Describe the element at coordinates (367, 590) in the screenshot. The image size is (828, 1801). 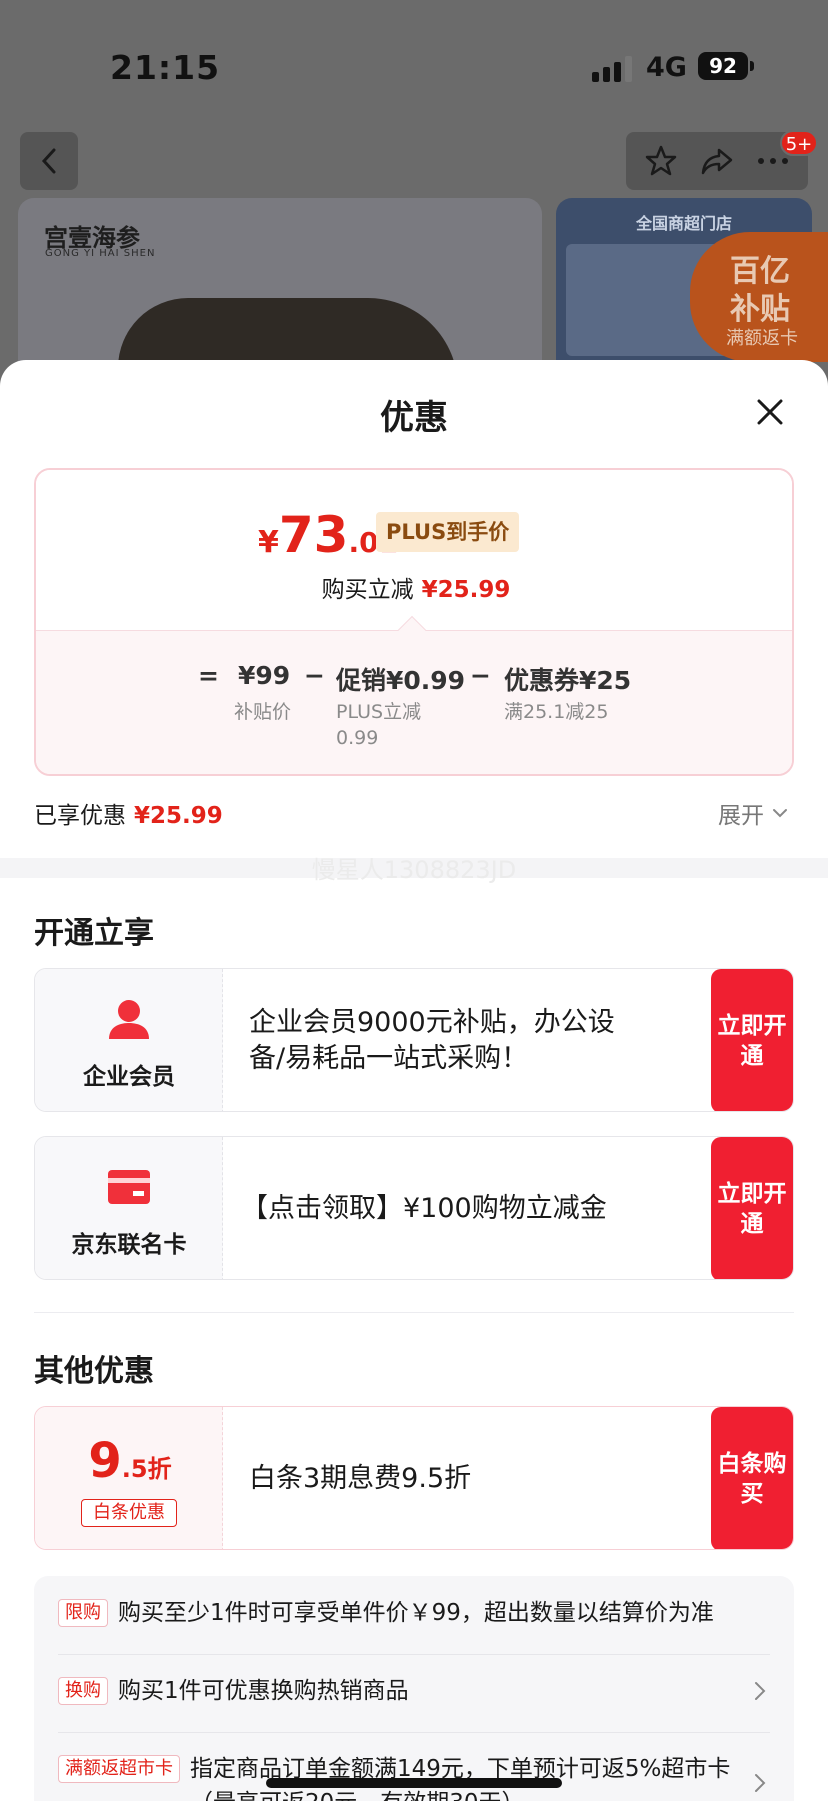
I see `instant-reduce-label: 购买立减` at that location.